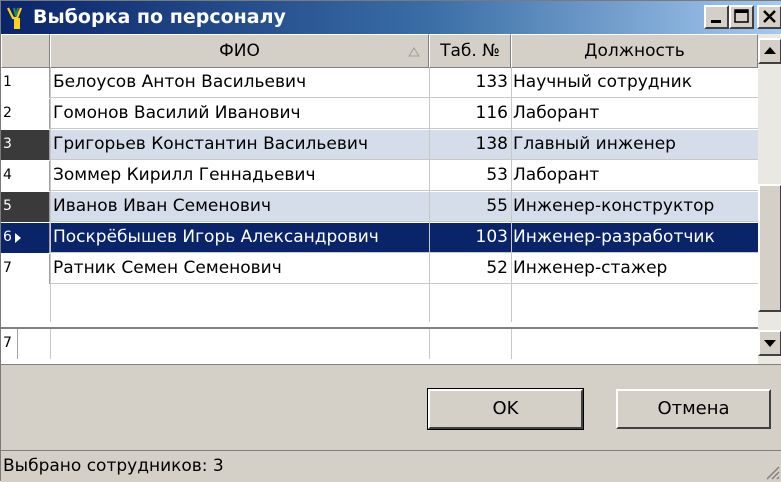  Describe the element at coordinates (379, 114) in the screenshot. I see `table-row: 2 Гомонов Василий Иванович 116 Лаборант` at that location.